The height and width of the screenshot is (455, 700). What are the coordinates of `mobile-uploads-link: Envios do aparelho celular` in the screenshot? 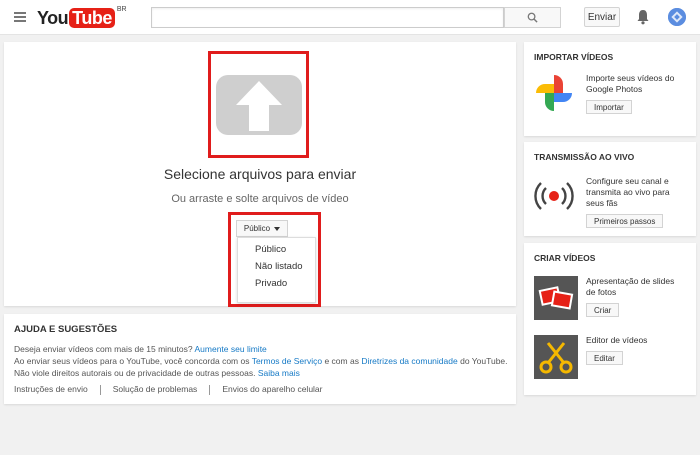 It's located at (272, 389).